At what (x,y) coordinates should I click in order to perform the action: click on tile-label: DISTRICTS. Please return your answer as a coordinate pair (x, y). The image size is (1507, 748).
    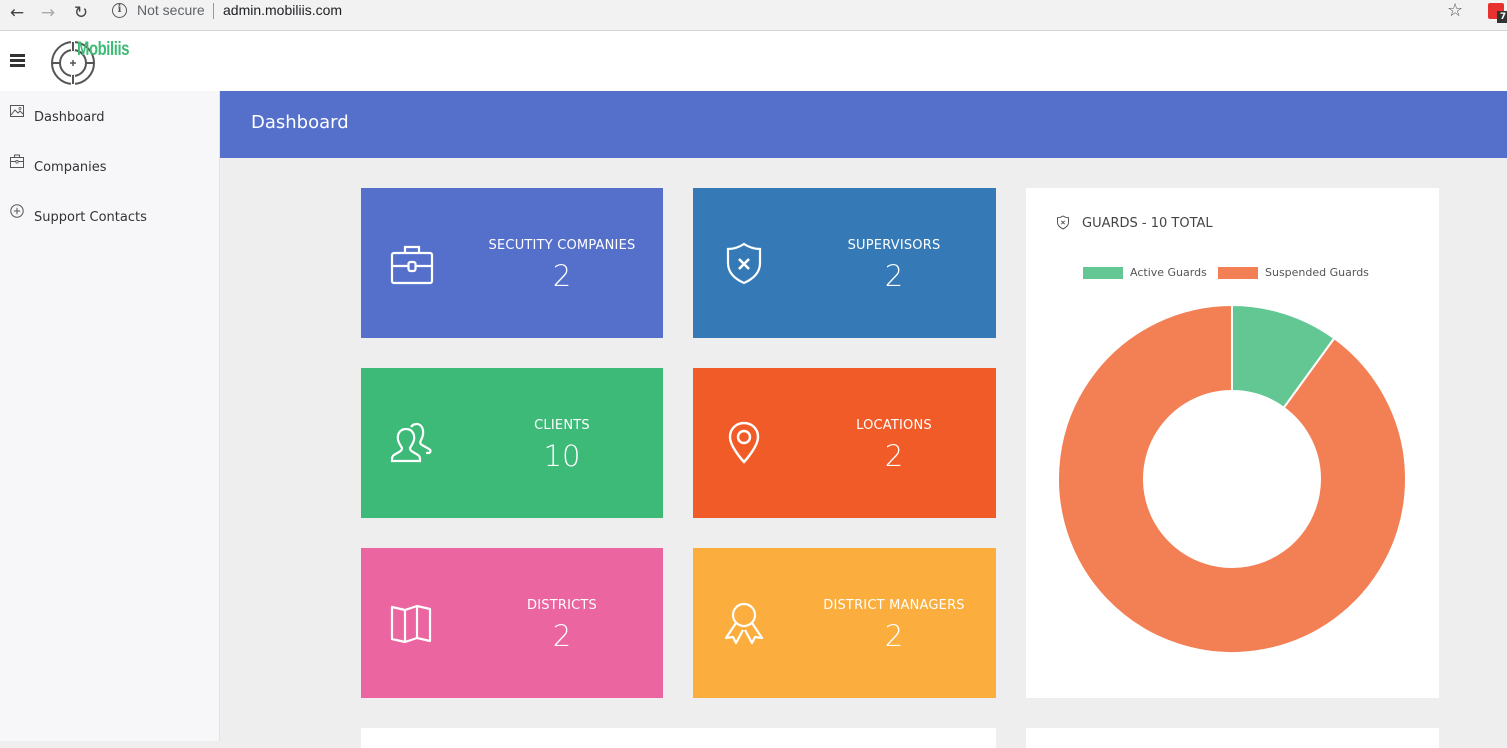
    Looking at the image, I should click on (562, 605).